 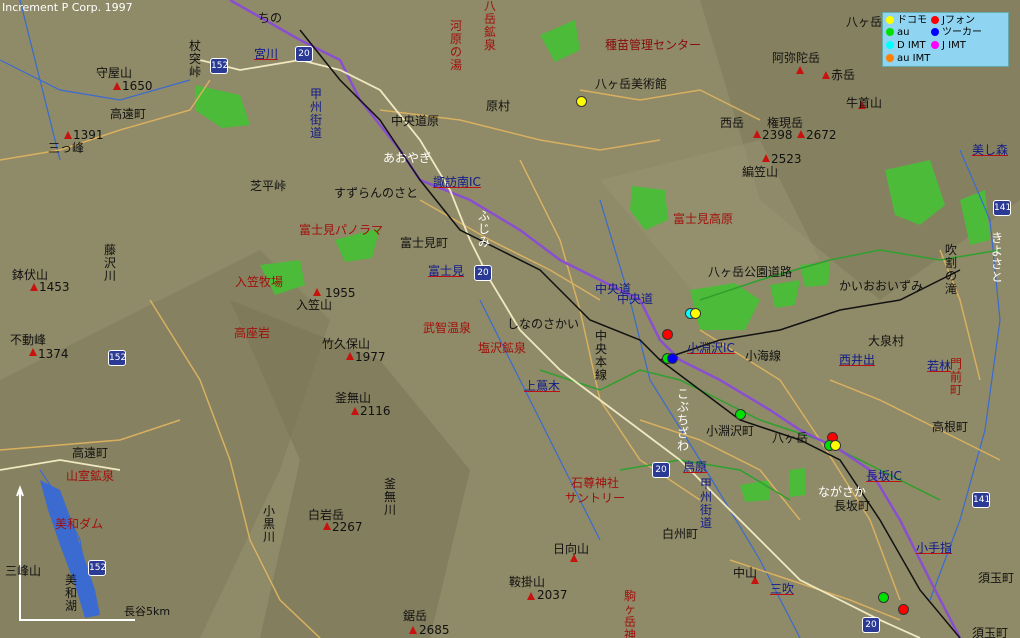 I want to click on yatsugatake-kosen-label: 八岳鉱泉, so click(x=491, y=26).